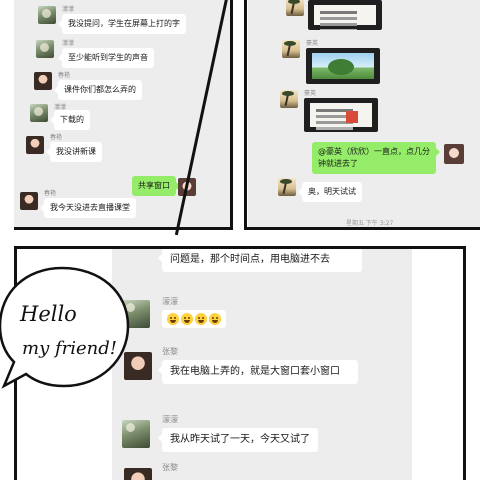  I want to click on speech-text-line1: Hello, so click(48, 314).